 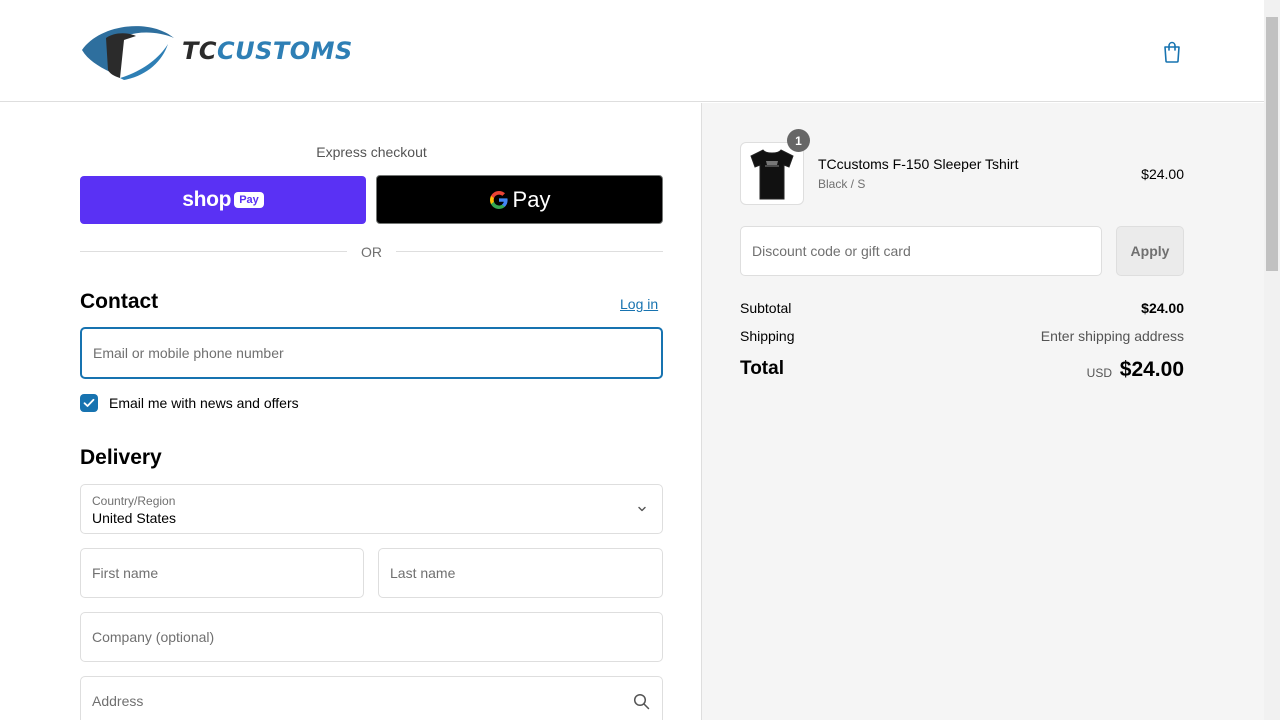 I want to click on address-field-wrapper, so click(x=371, y=698).